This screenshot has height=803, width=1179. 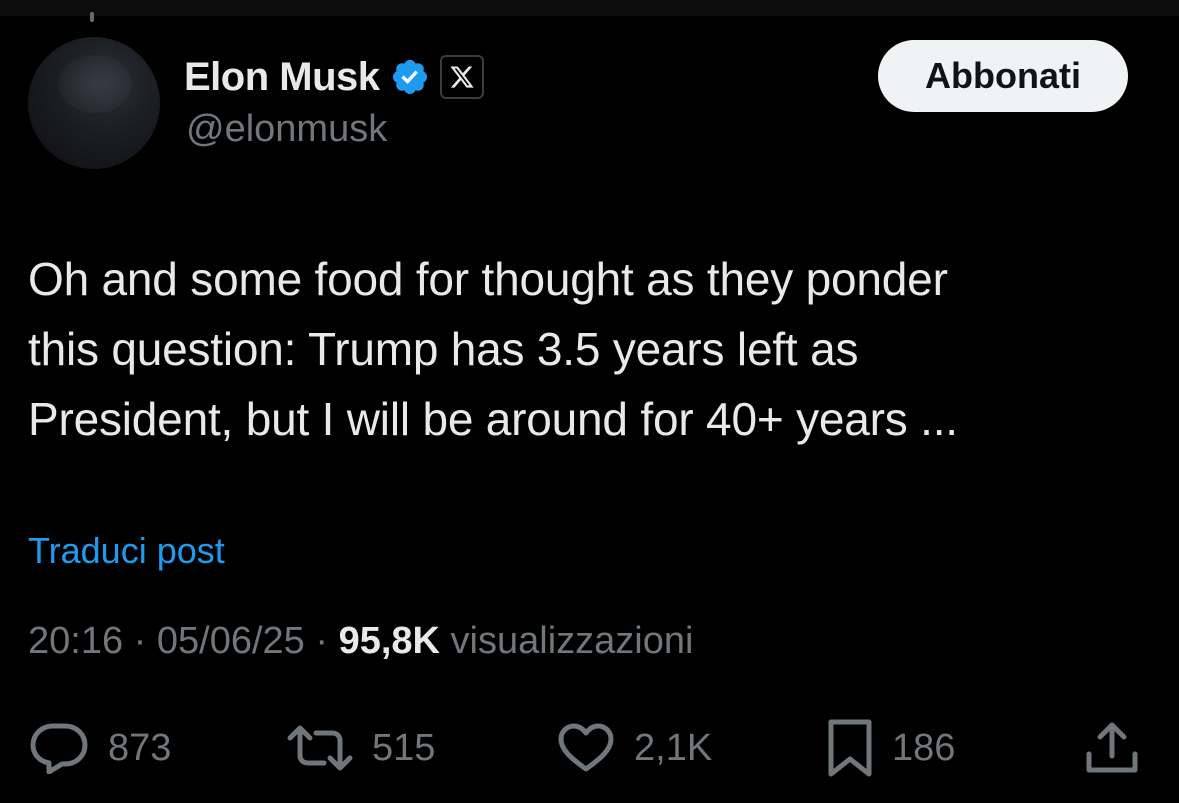 I want to click on status-bar, so click(x=589, y=11).